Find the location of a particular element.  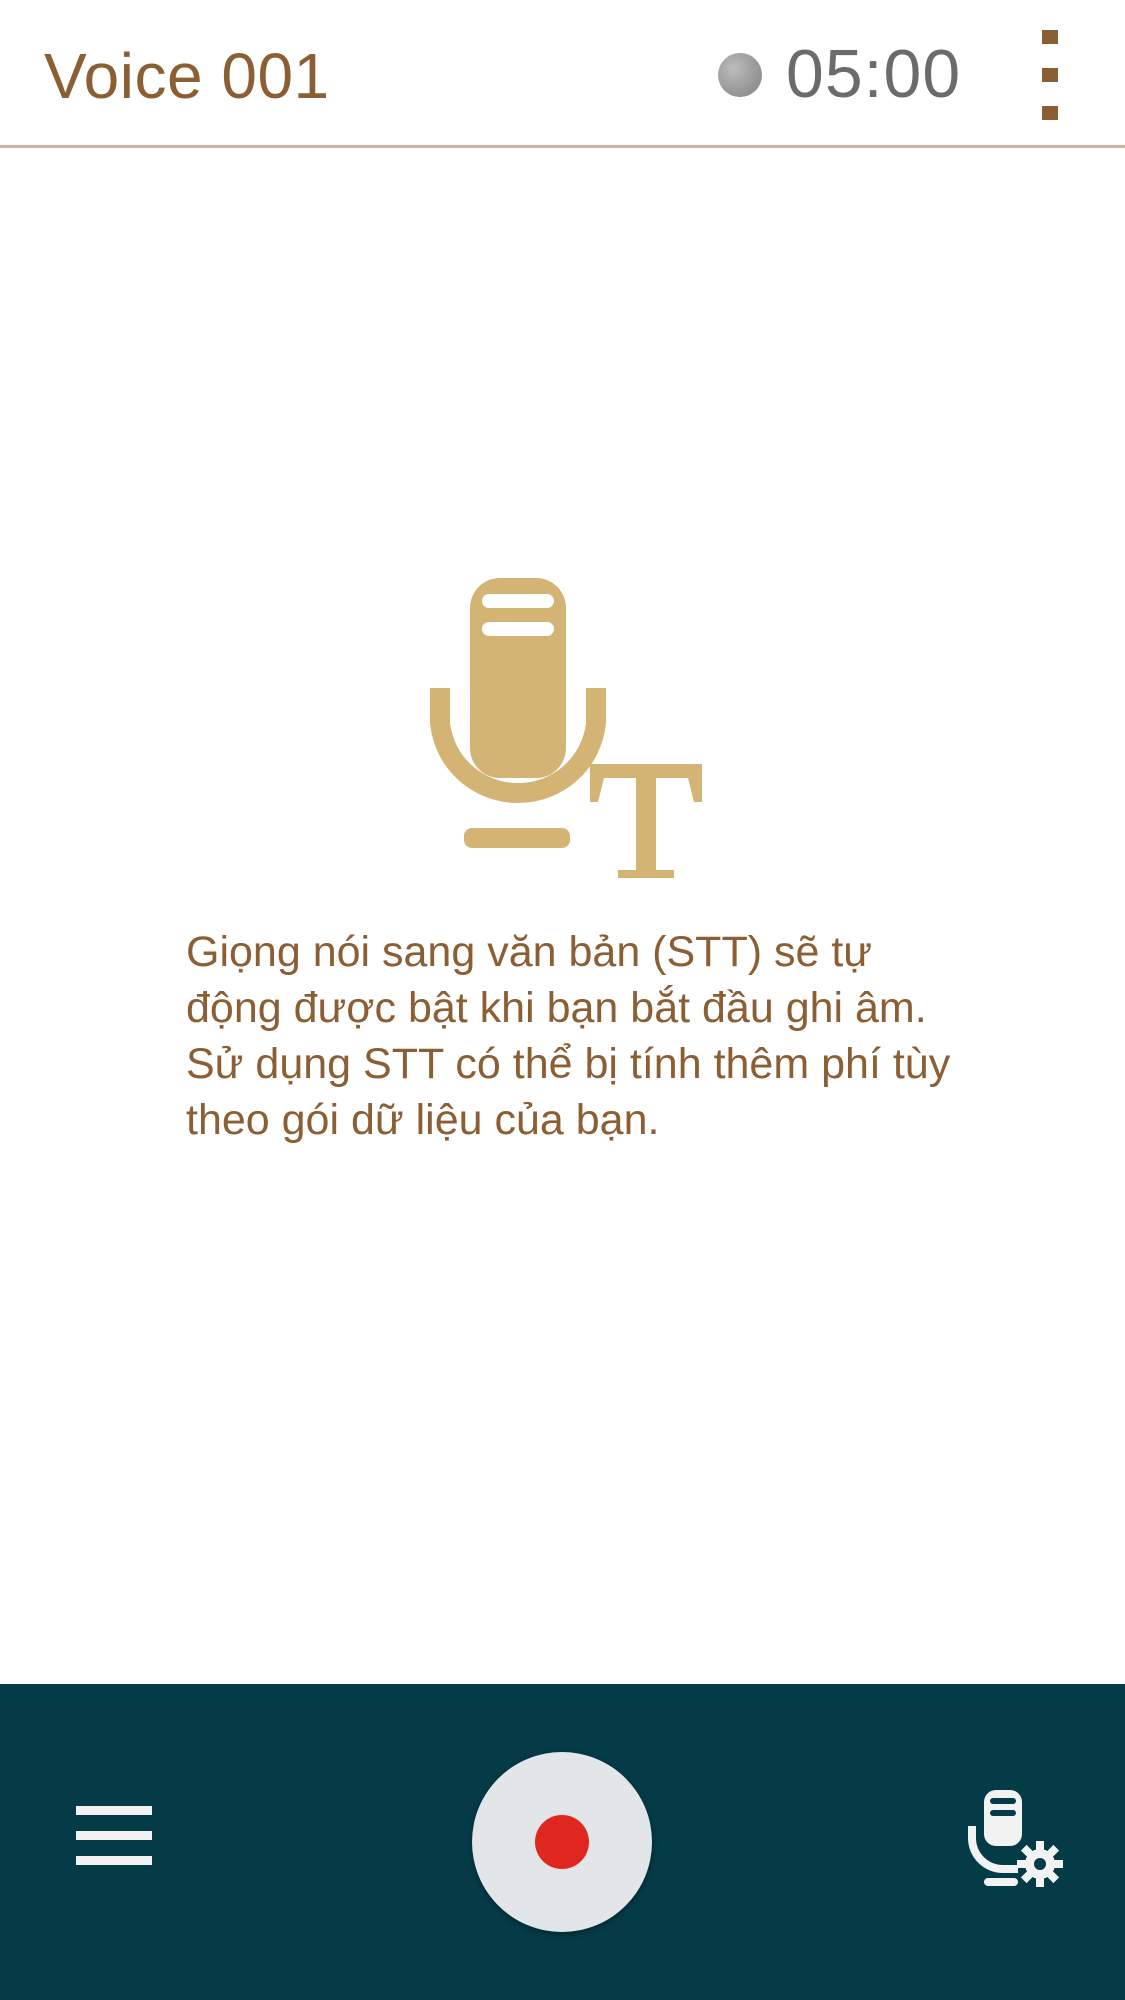

stt-settings-button is located at coordinates (1015, 1839).